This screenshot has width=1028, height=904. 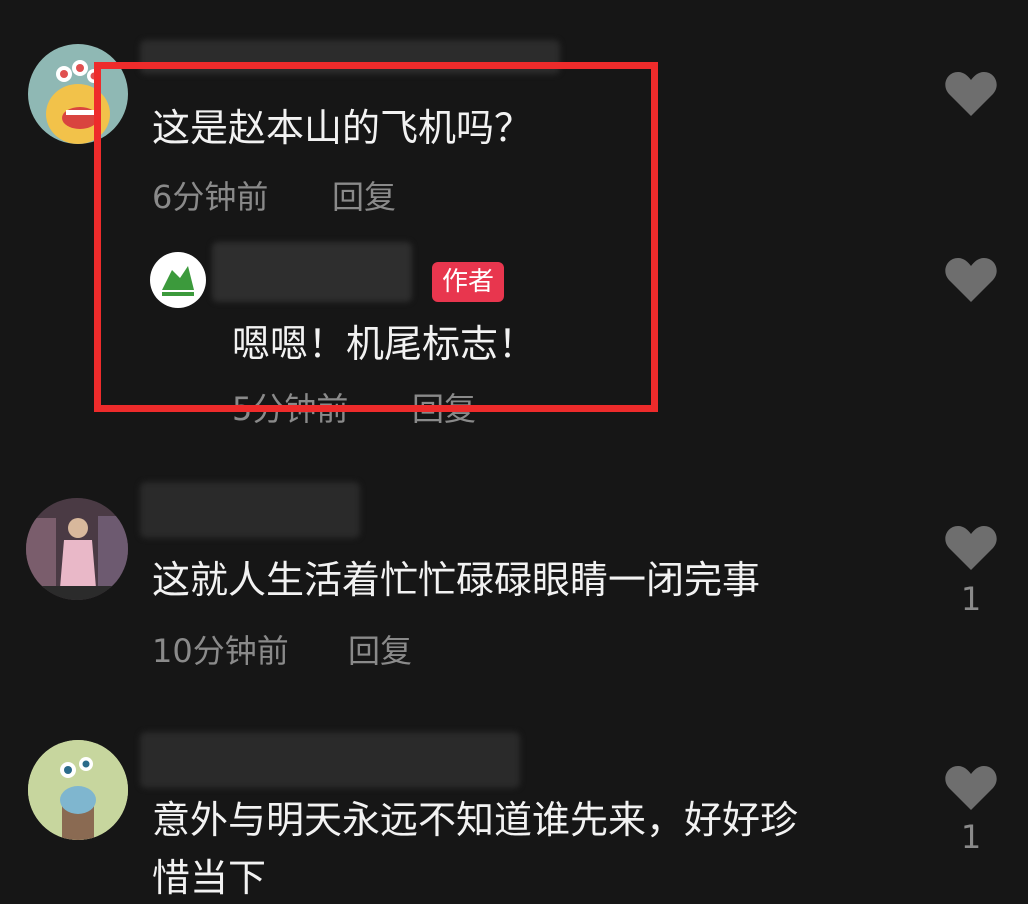 I want to click on reply-like-button, so click(x=971, y=282).